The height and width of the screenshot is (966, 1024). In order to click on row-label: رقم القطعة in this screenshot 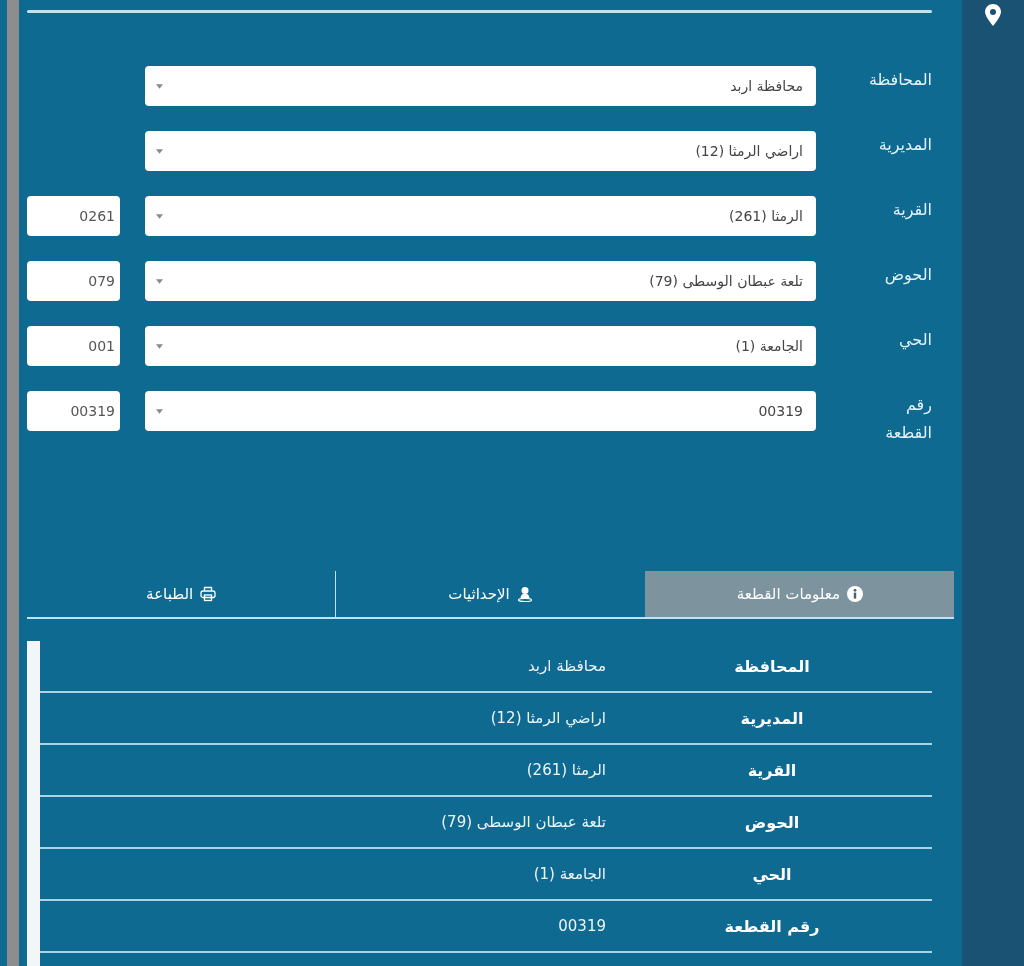, I will do `click(772, 926)`.